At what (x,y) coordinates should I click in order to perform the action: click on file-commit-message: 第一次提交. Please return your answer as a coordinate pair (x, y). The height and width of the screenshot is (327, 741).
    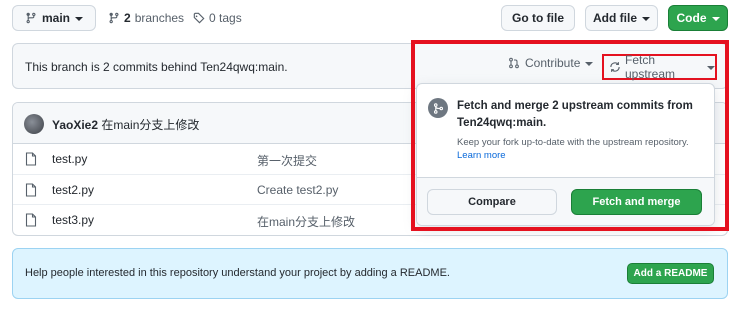
    Looking at the image, I should click on (287, 160).